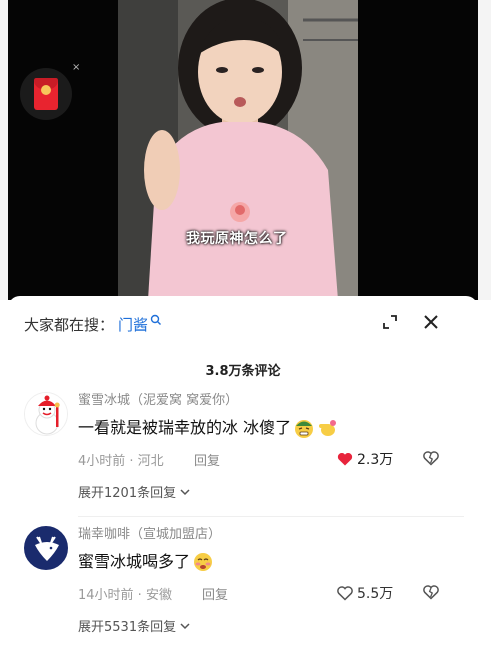 This screenshot has height=655, width=491. What do you see at coordinates (328, 428) in the screenshot?
I see `pointing-hand-emoji` at bounding box center [328, 428].